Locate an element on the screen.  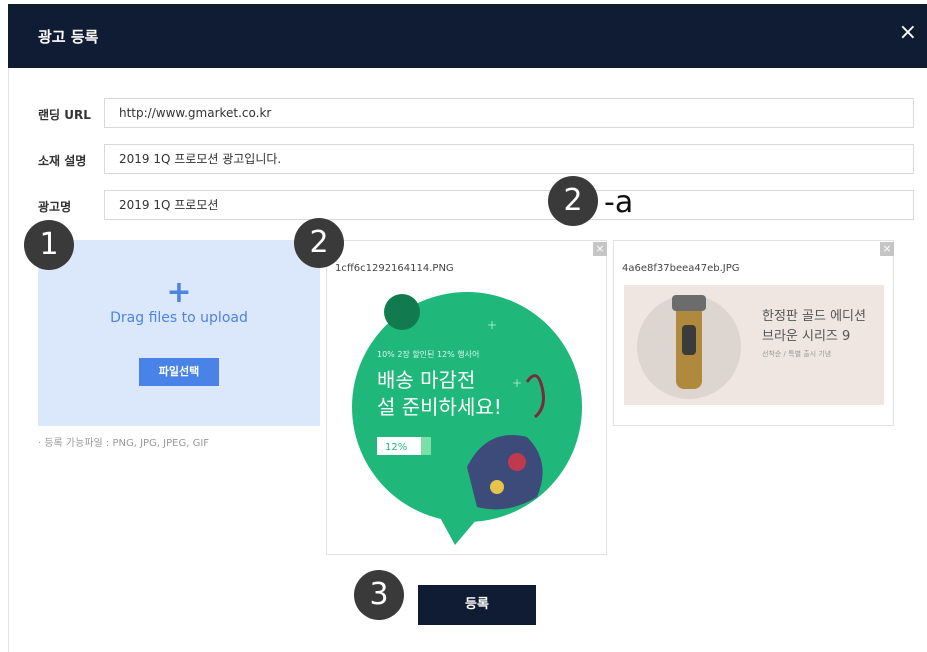
dialog-header: 광고 등록 × is located at coordinates (467, 36).